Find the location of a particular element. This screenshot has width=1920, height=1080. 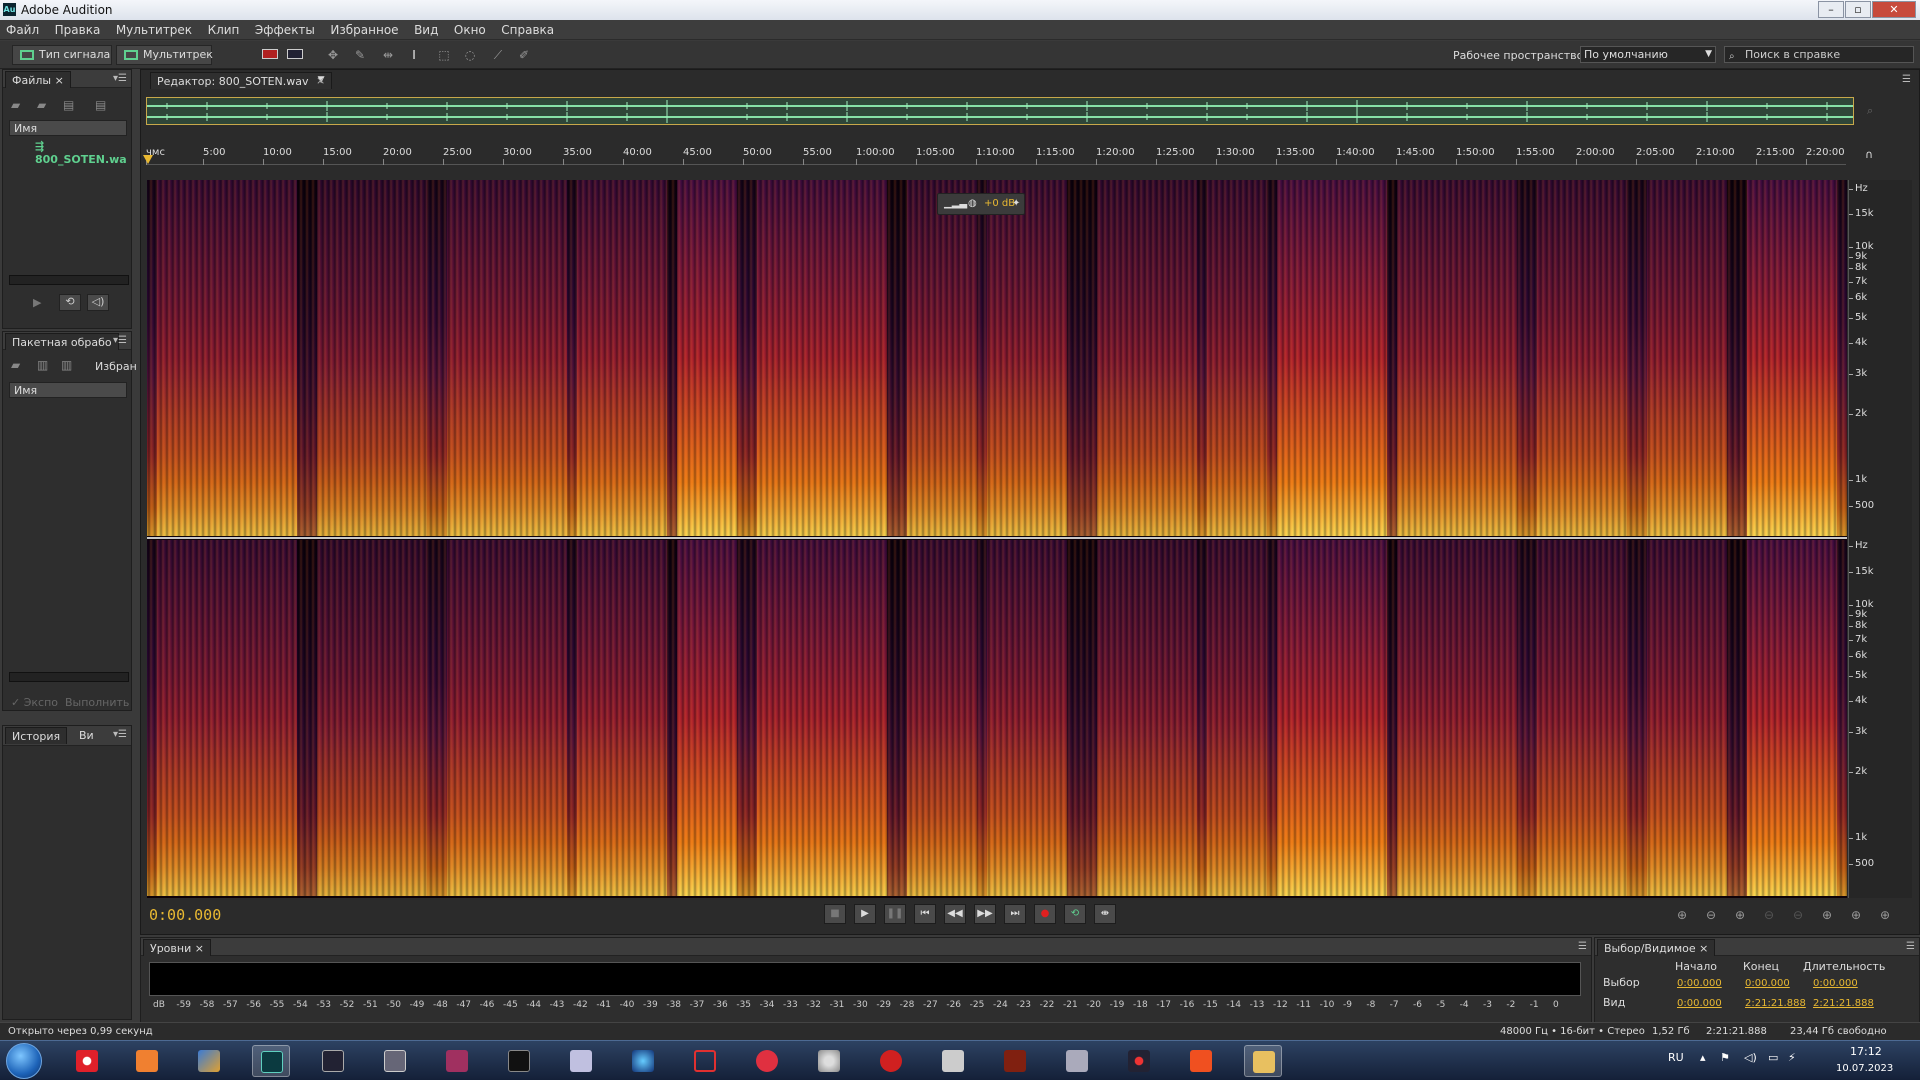

taskbar-settings is located at coordinates (829, 1061).